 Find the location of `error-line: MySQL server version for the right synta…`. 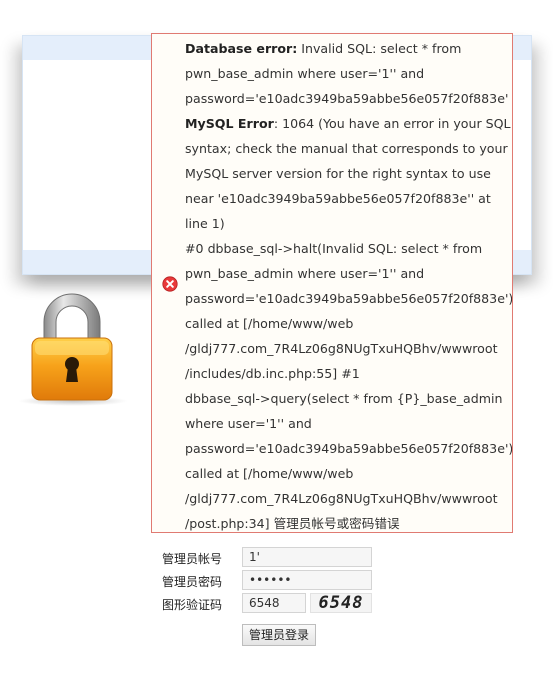

error-line: MySQL server version for the right synta… is located at coordinates (338, 173).